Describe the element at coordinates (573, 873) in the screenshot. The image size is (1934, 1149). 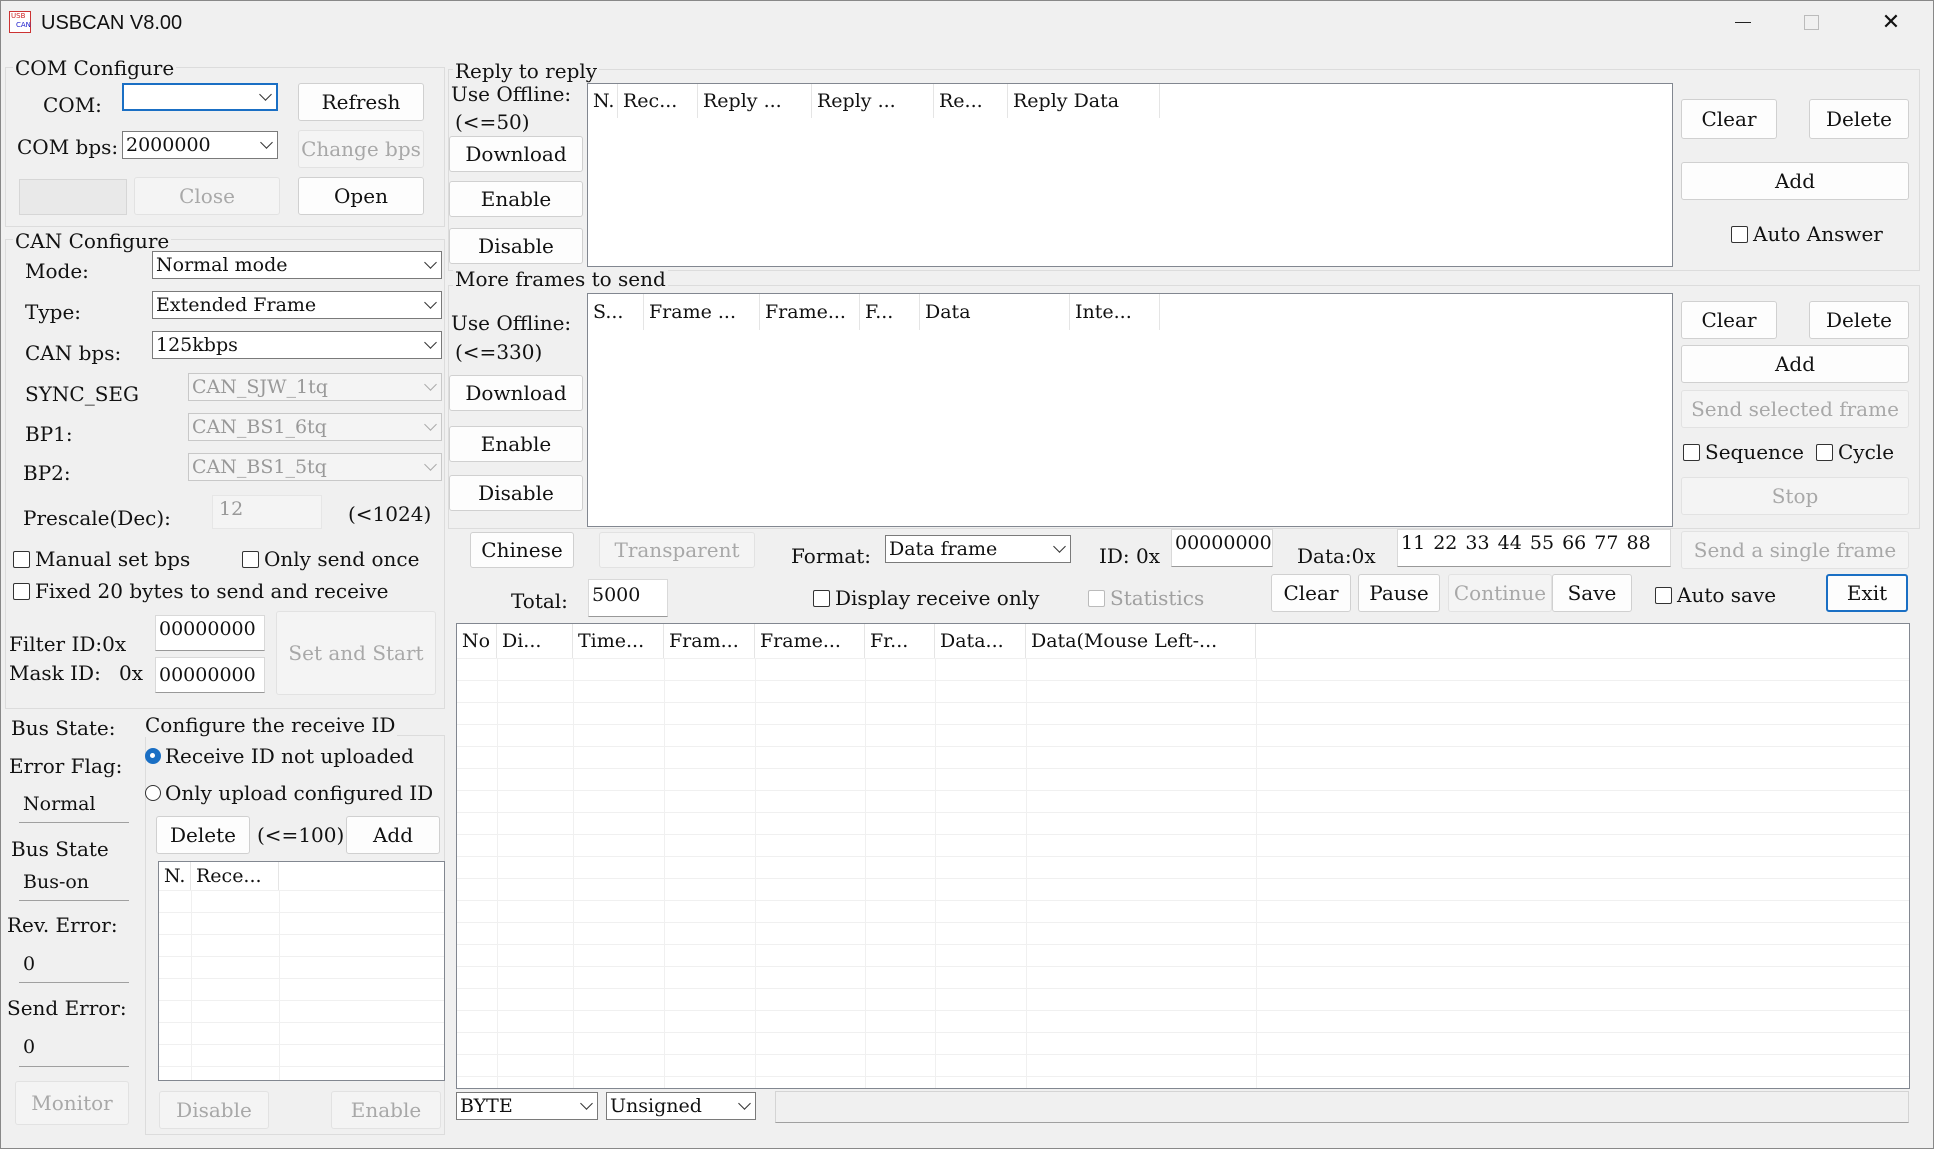
I see `grid-line` at that location.